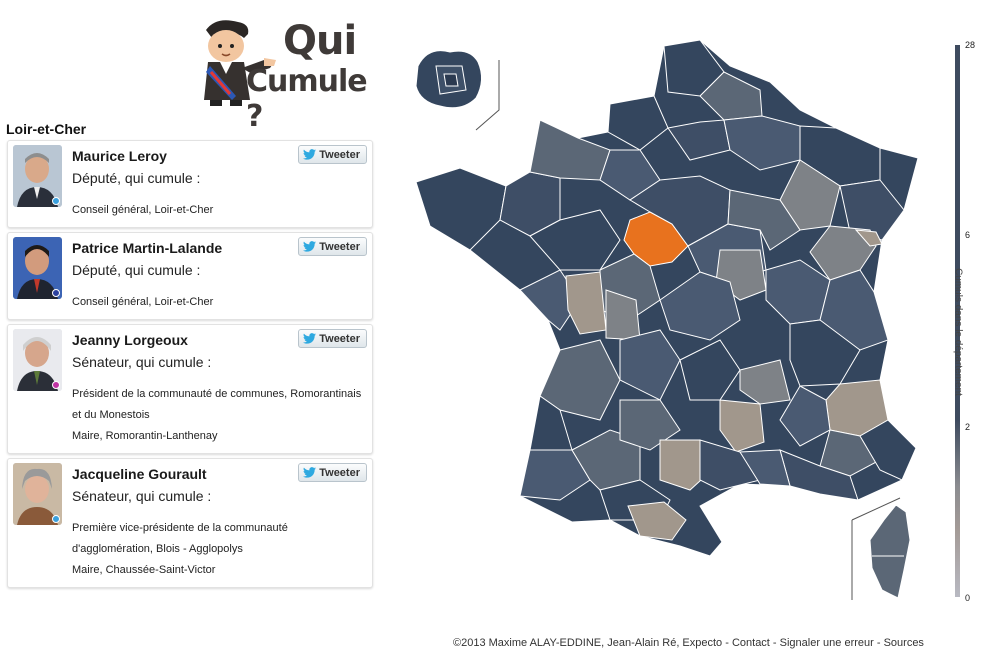  I want to click on mandate-item: Maire, Romorantin-Lanthenay, so click(145, 436).